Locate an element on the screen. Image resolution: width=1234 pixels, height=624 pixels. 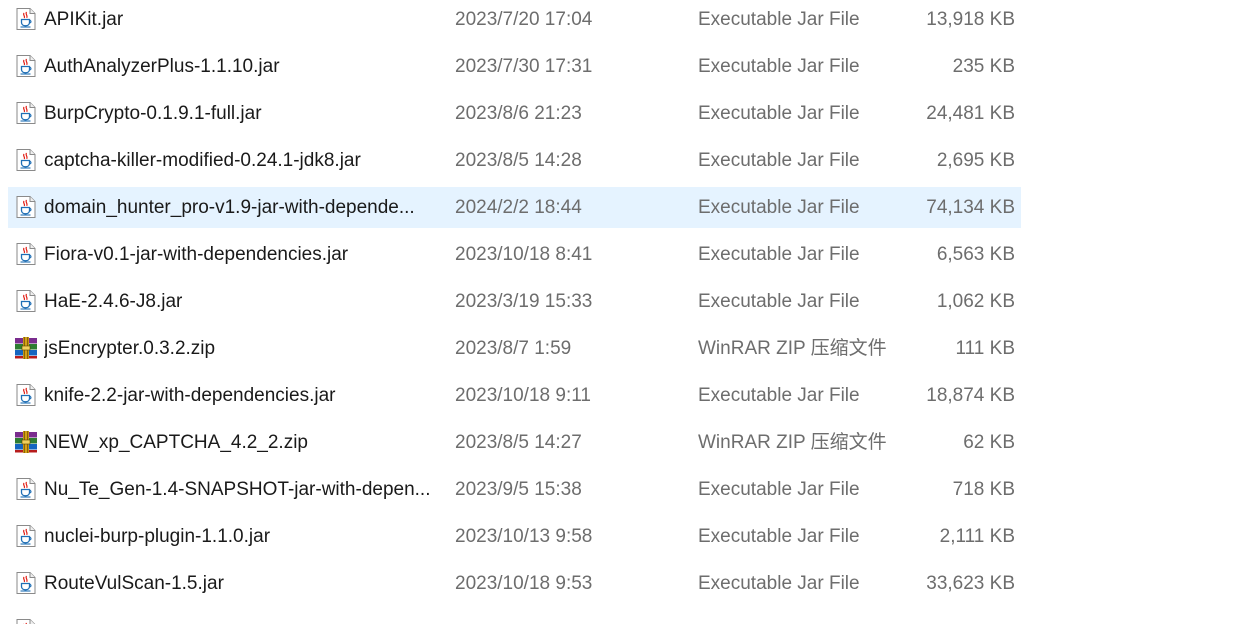
file-size: 1,062 KB is located at coordinates (975, 301).